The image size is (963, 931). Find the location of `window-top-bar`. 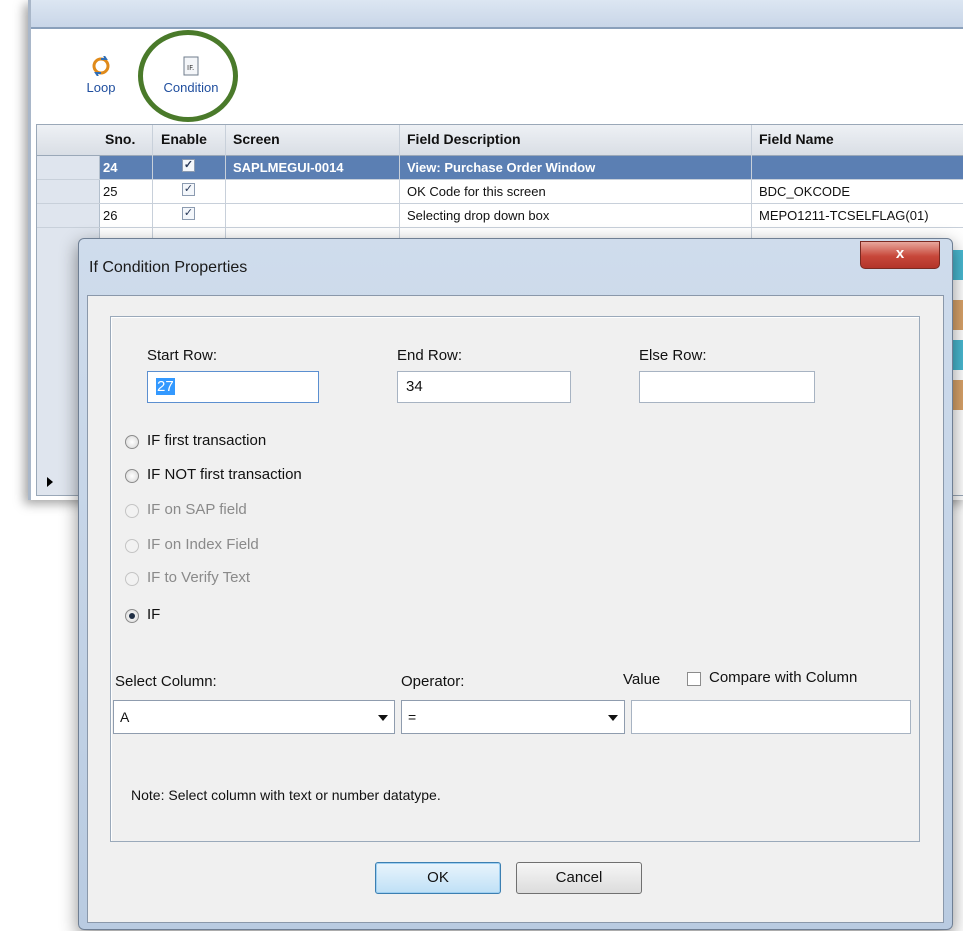

window-top-bar is located at coordinates (497, 14).